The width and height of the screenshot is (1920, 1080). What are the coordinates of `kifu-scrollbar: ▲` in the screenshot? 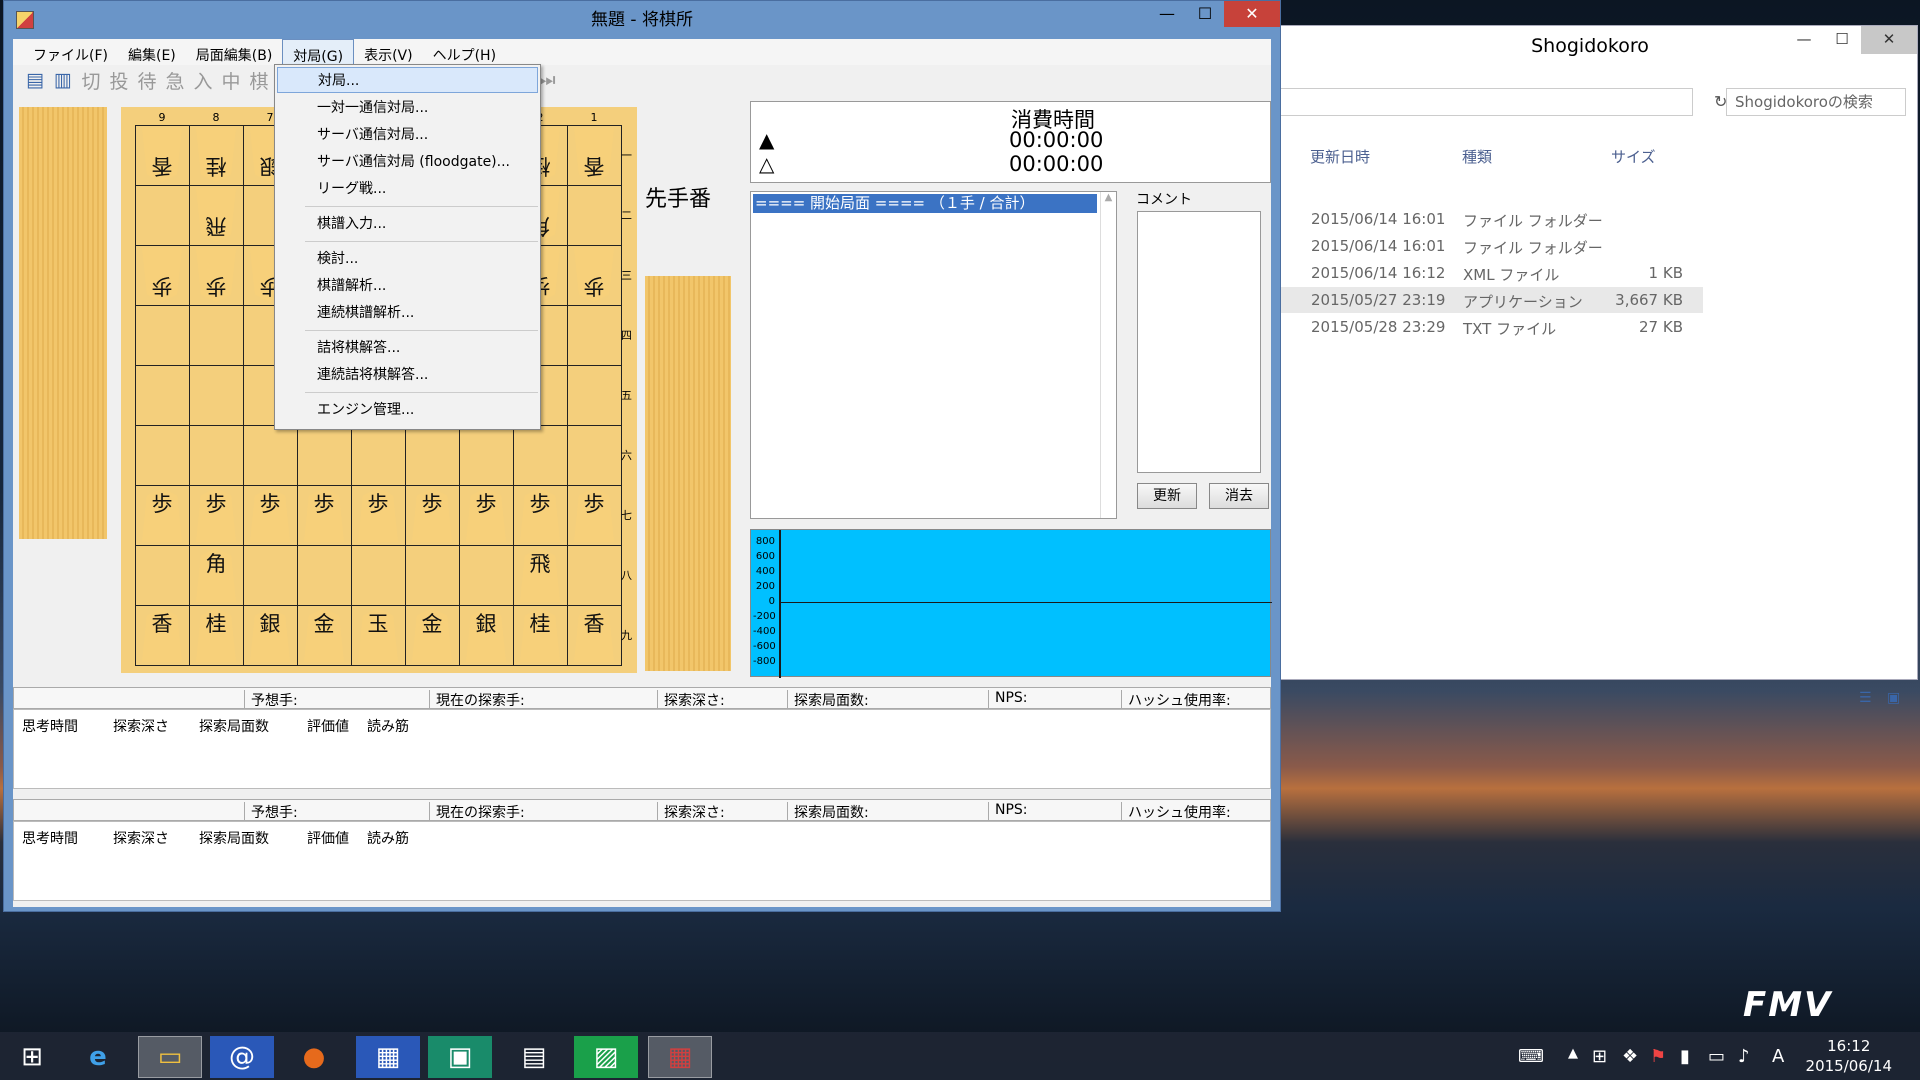 It's located at (1108, 355).